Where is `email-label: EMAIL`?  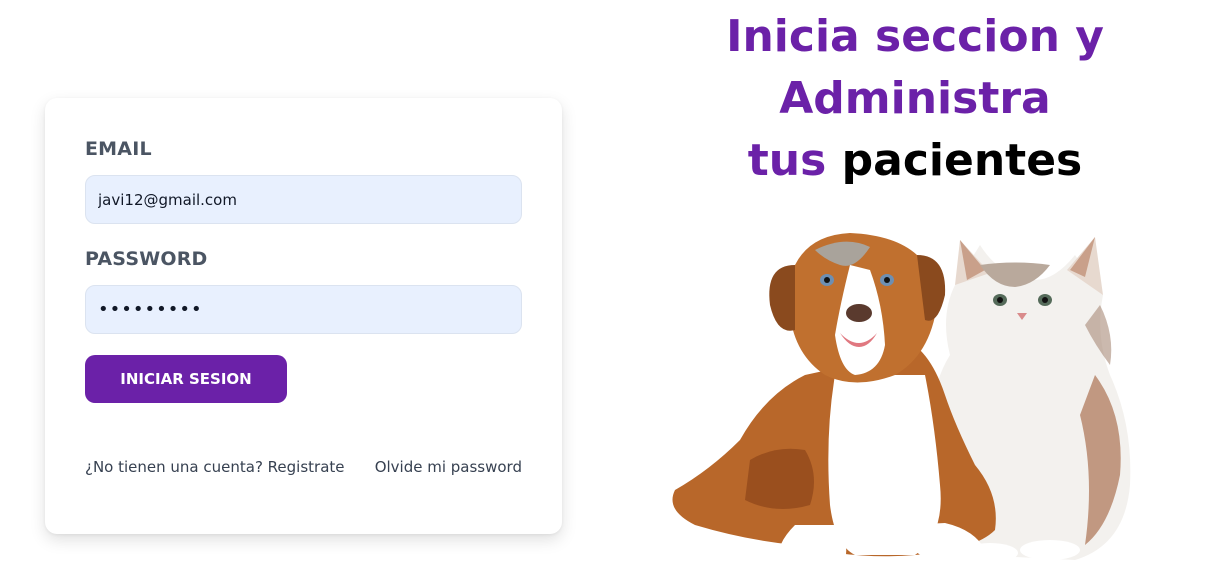
email-label: EMAIL is located at coordinates (118, 149).